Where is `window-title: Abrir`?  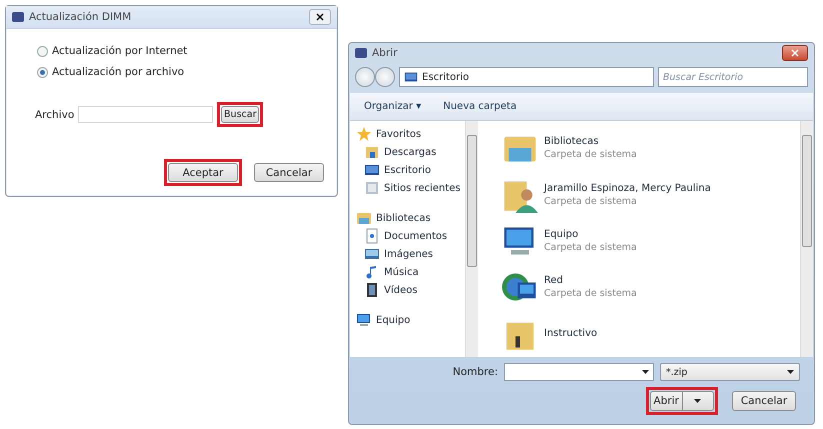 window-title: Abrir is located at coordinates (385, 53).